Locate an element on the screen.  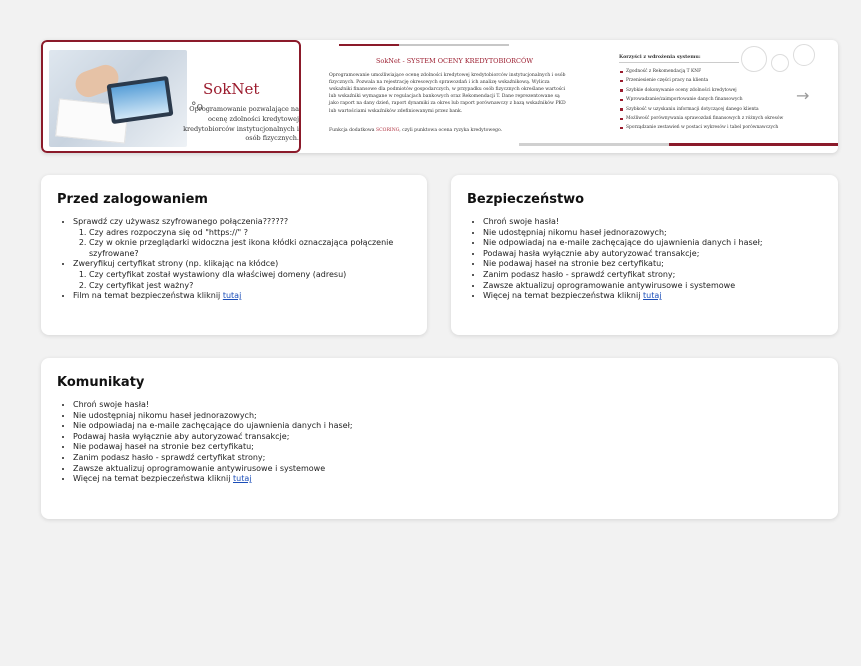
security-more-link: tutaj is located at coordinates (652, 295).